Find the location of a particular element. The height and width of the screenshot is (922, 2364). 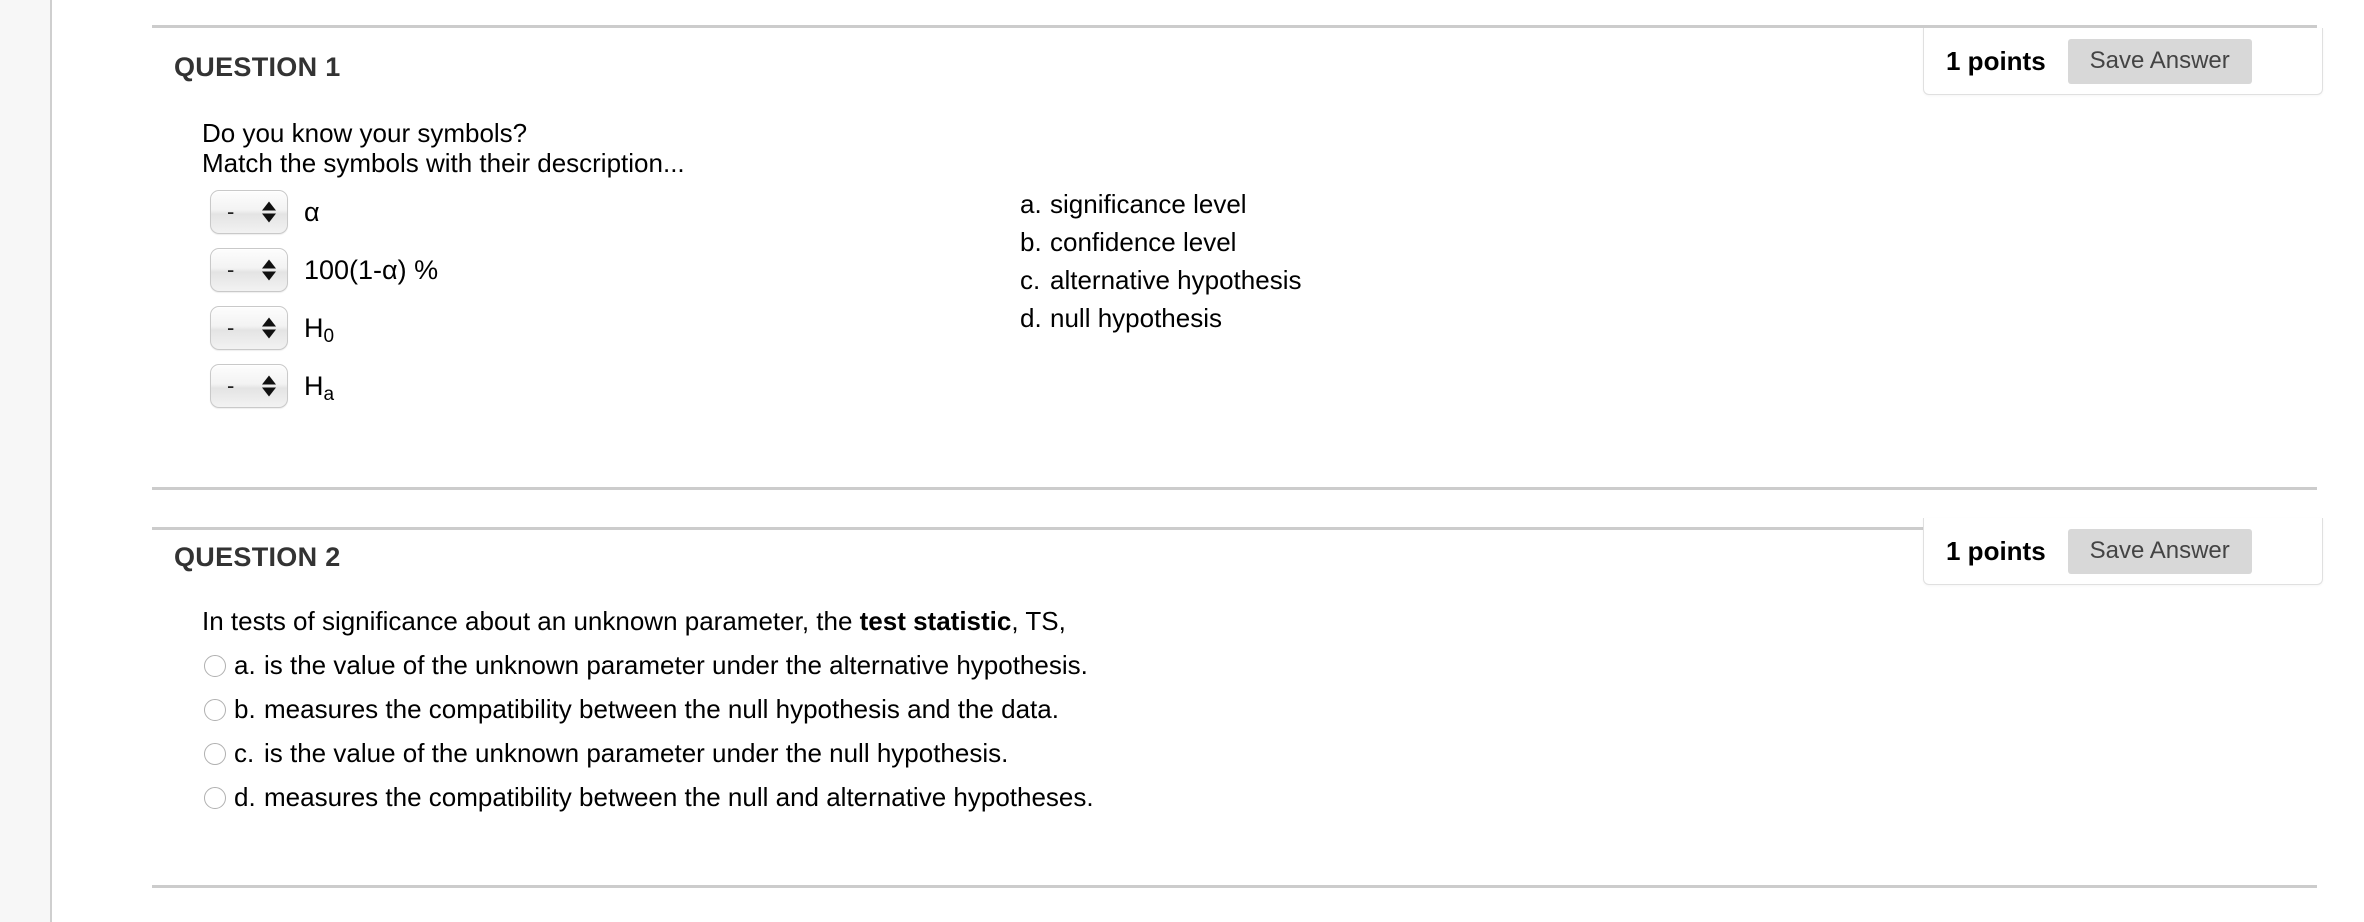

radio-button-a-icon is located at coordinates (215, 665).